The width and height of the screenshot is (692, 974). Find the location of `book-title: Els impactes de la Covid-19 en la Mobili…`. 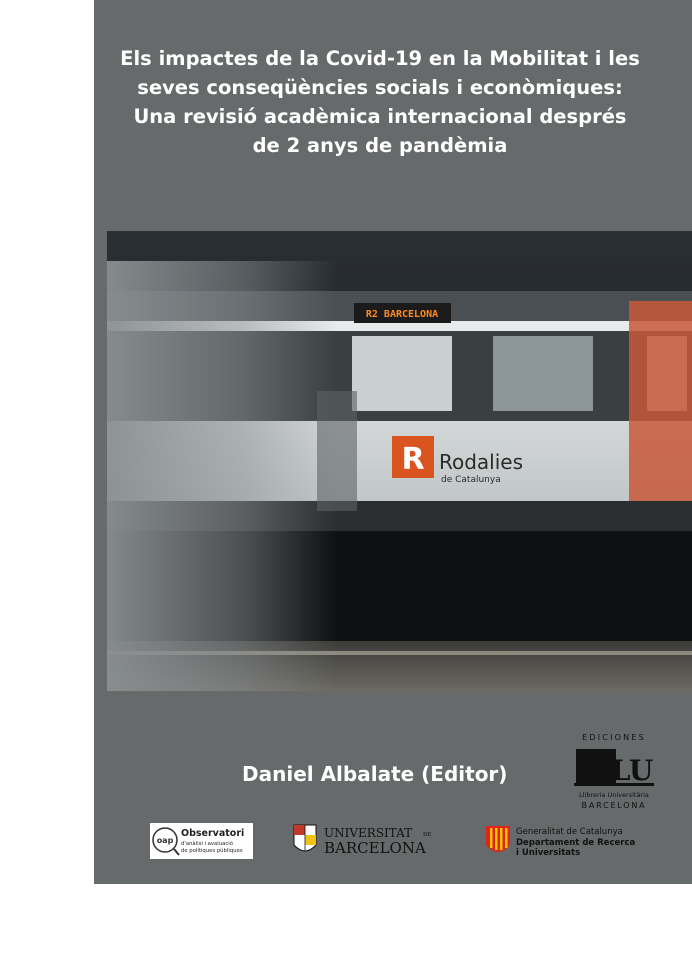

book-title: Els impactes de la Covid-19 en la Mobili… is located at coordinates (380, 102).